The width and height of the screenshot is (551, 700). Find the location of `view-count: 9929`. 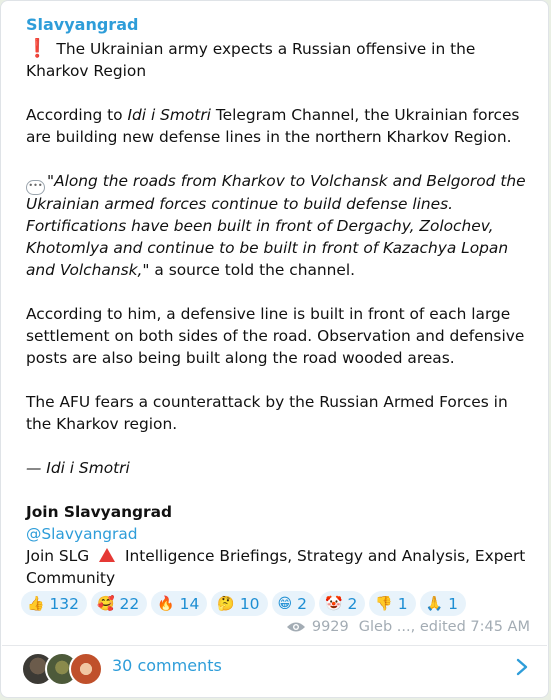

view-count: 9929 is located at coordinates (330, 627).